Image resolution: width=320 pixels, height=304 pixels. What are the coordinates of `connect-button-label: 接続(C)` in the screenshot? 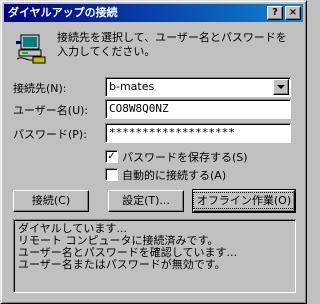 It's located at (51, 200).